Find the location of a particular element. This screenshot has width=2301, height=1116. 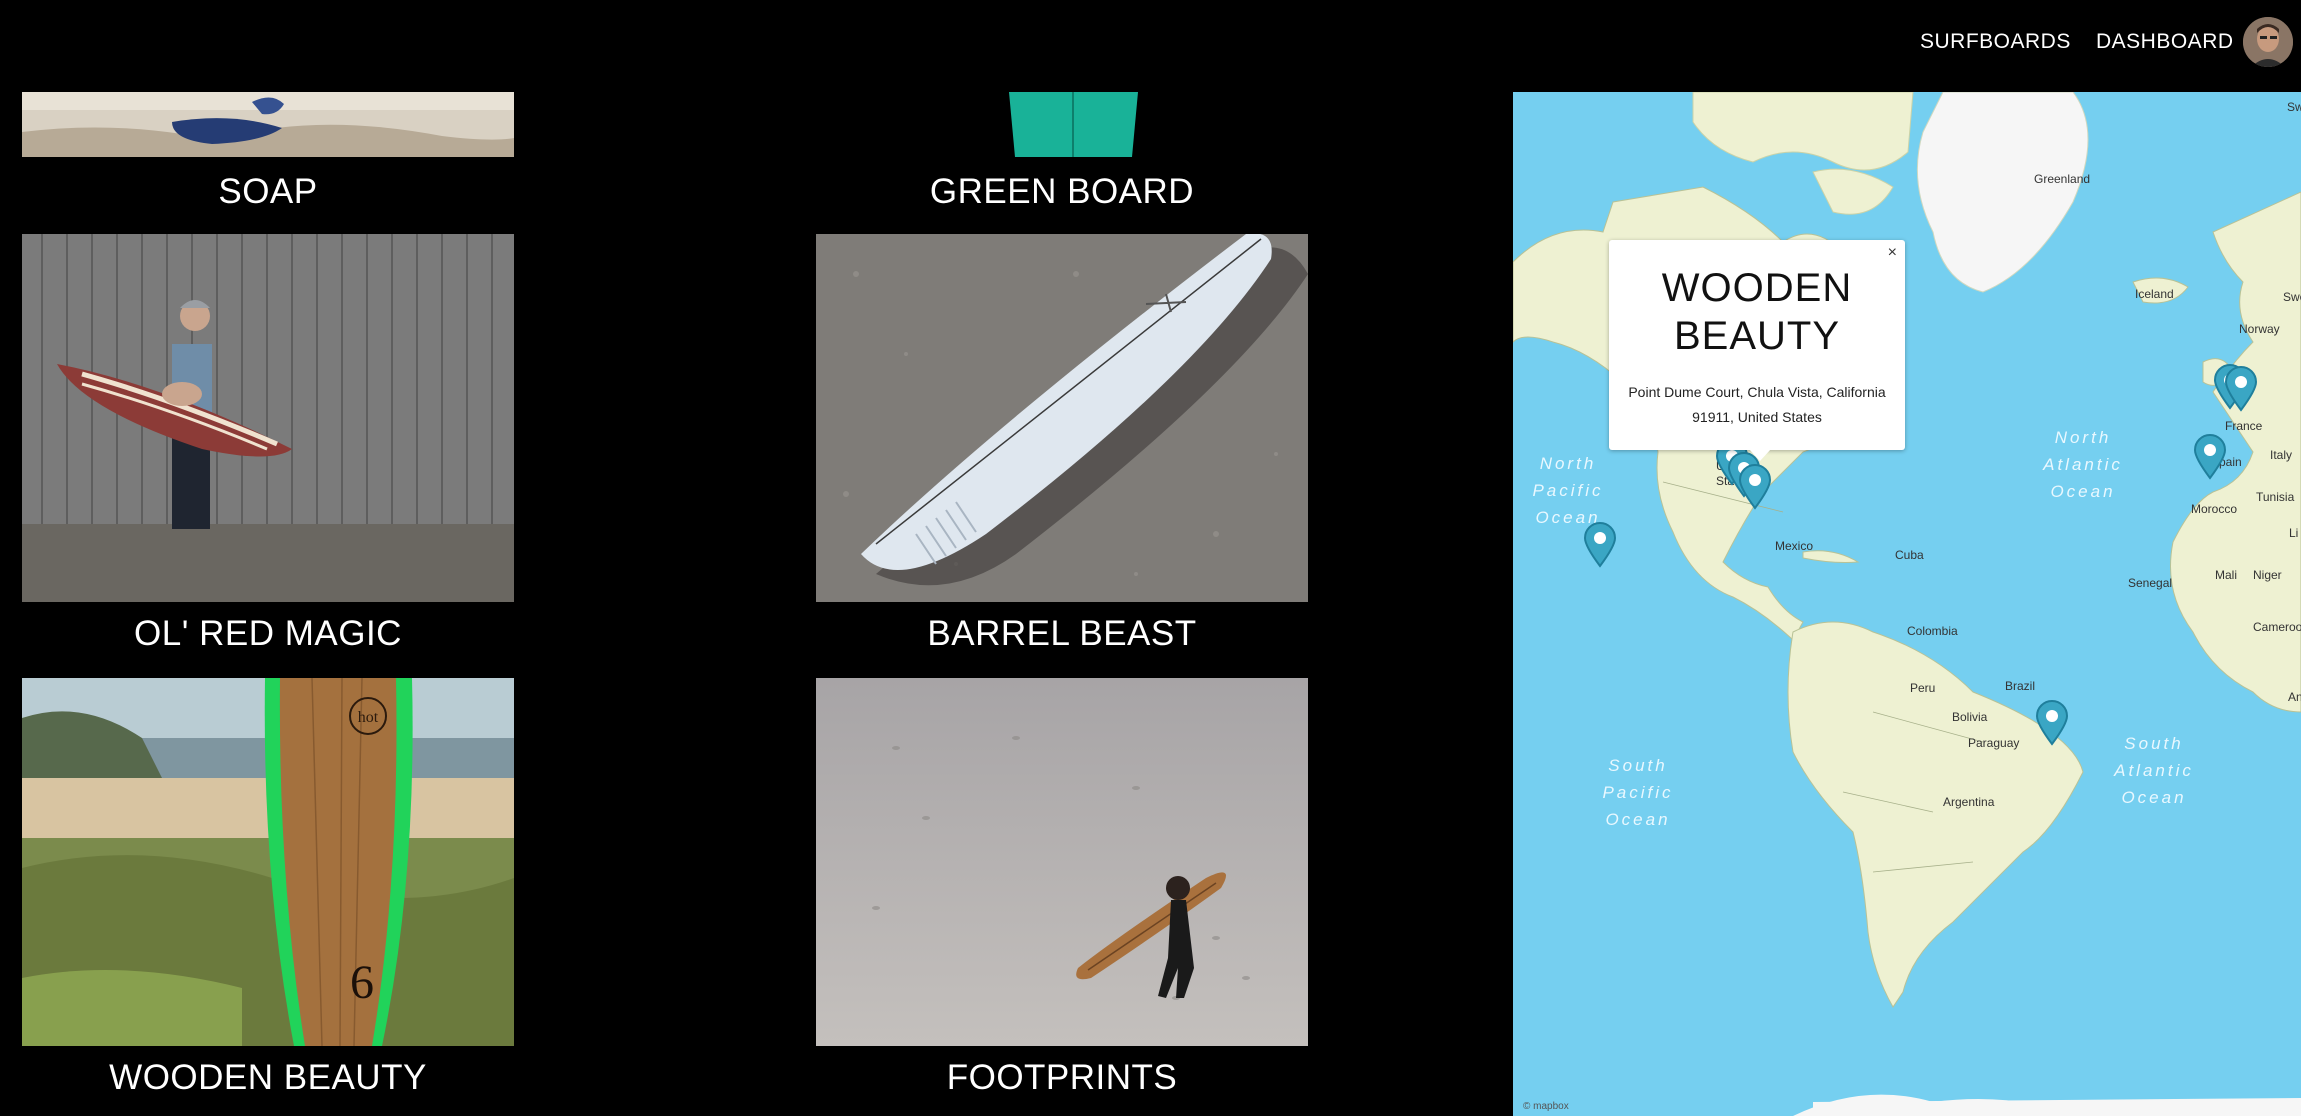

map-label: An is located at coordinates (2294, 697).